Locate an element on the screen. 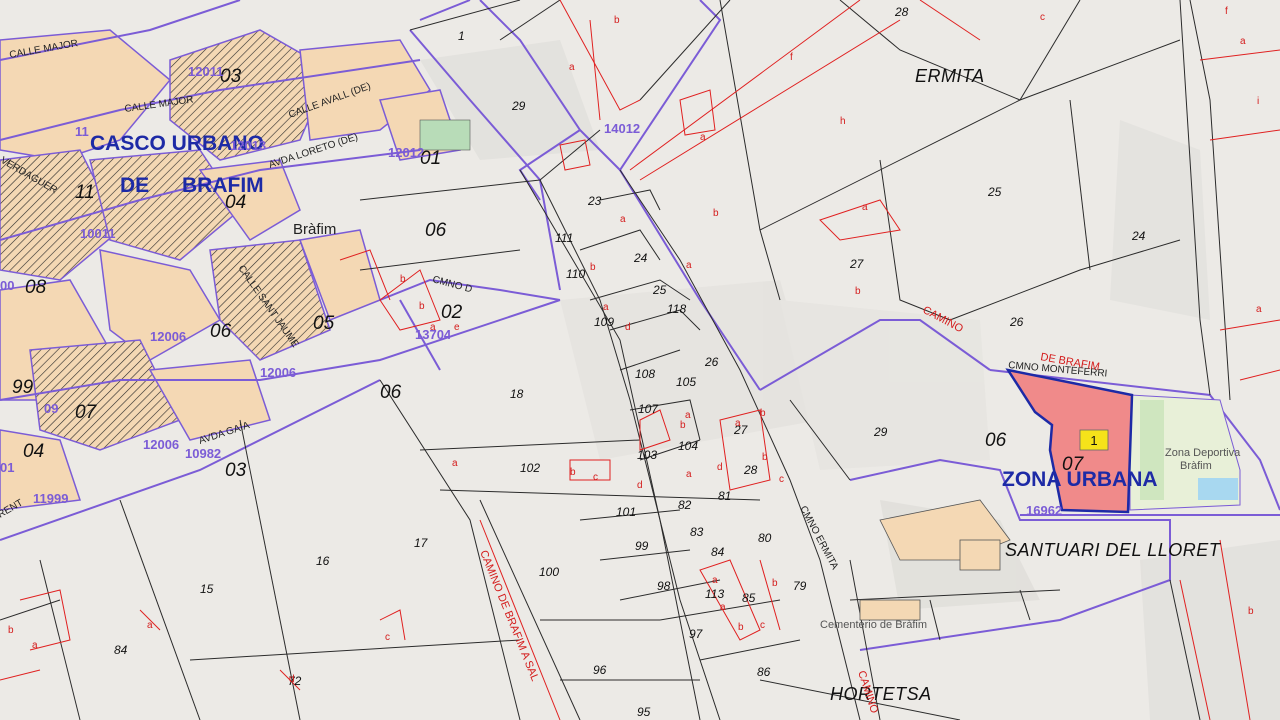 The width and height of the screenshot is (1280, 720). map-label: 102 is located at coordinates (530, 468).